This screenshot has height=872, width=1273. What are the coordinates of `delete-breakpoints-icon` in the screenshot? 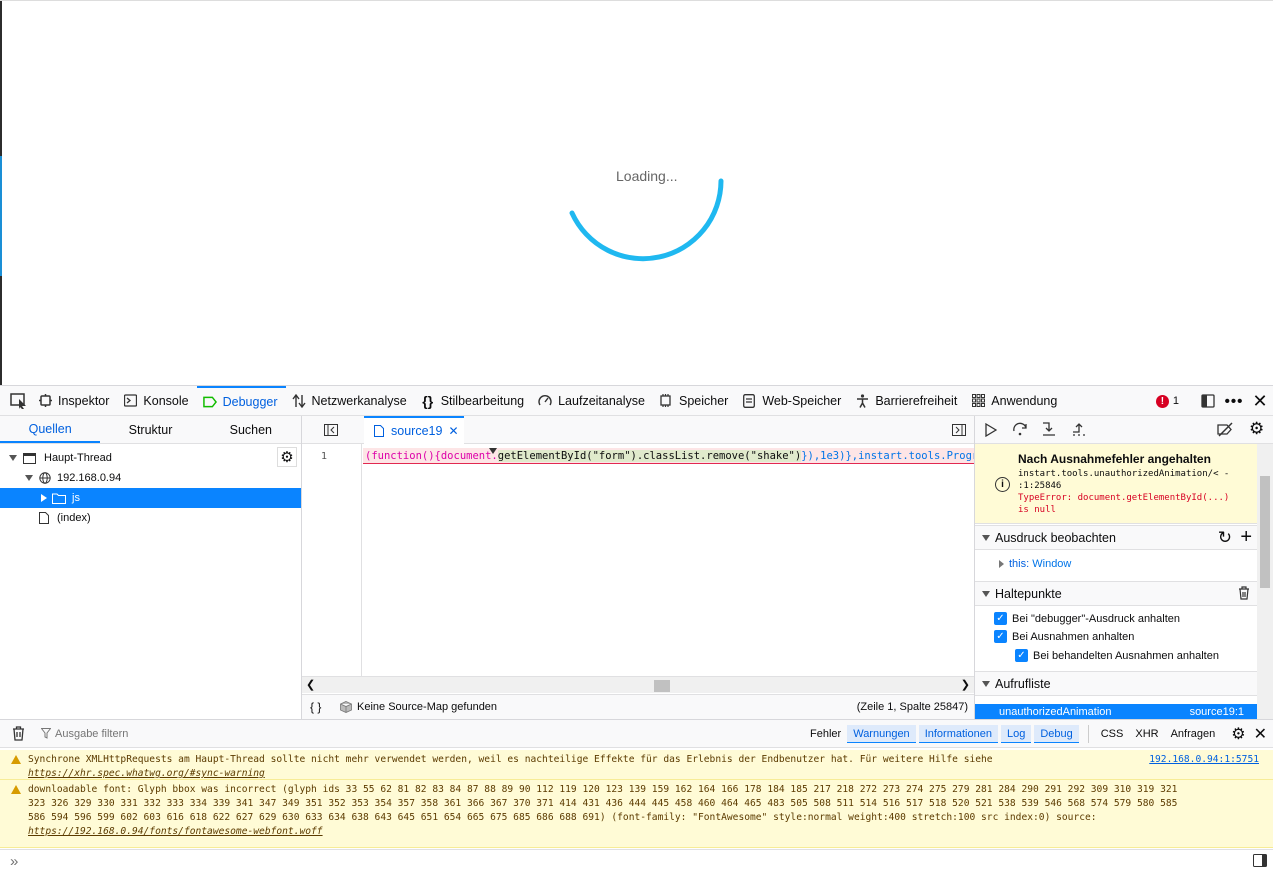 It's located at (1244, 593).